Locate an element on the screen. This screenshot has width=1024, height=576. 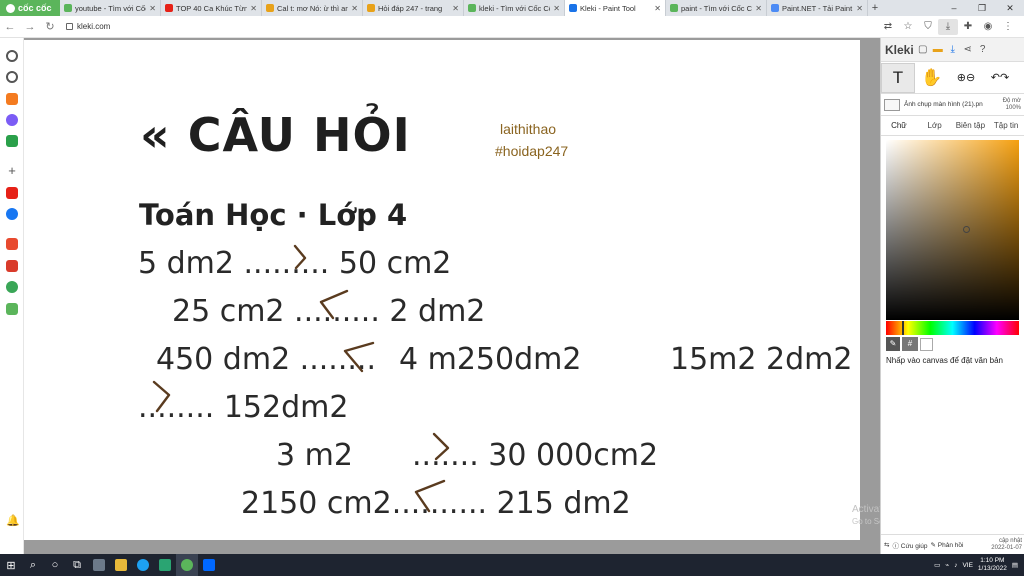
sway-icon is located at coordinates (165, 565).